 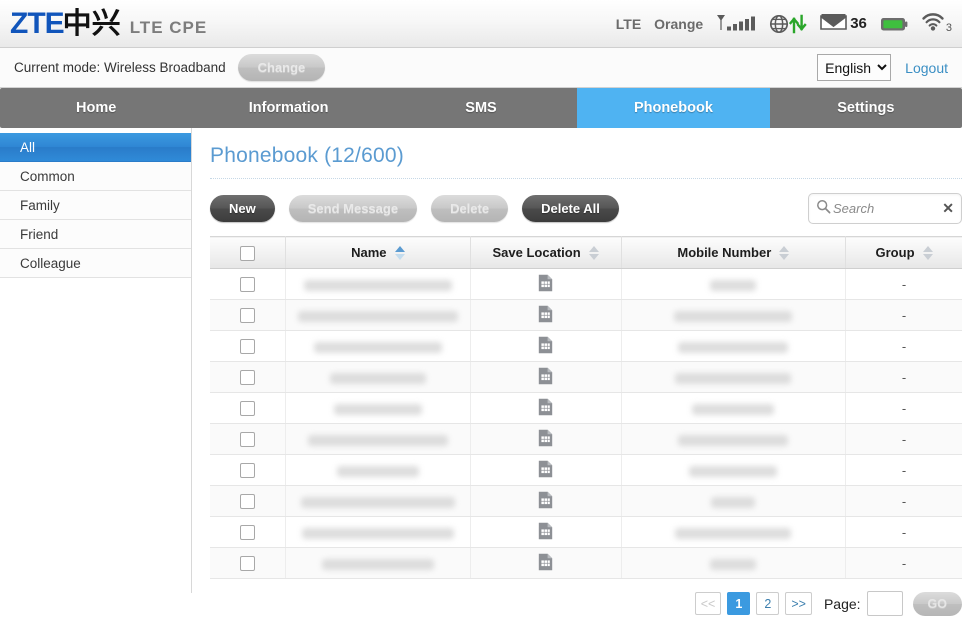 What do you see at coordinates (95, 263) in the screenshot?
I see `sidebar-item-colleague: Colleague` at bounding box center [95, 263].